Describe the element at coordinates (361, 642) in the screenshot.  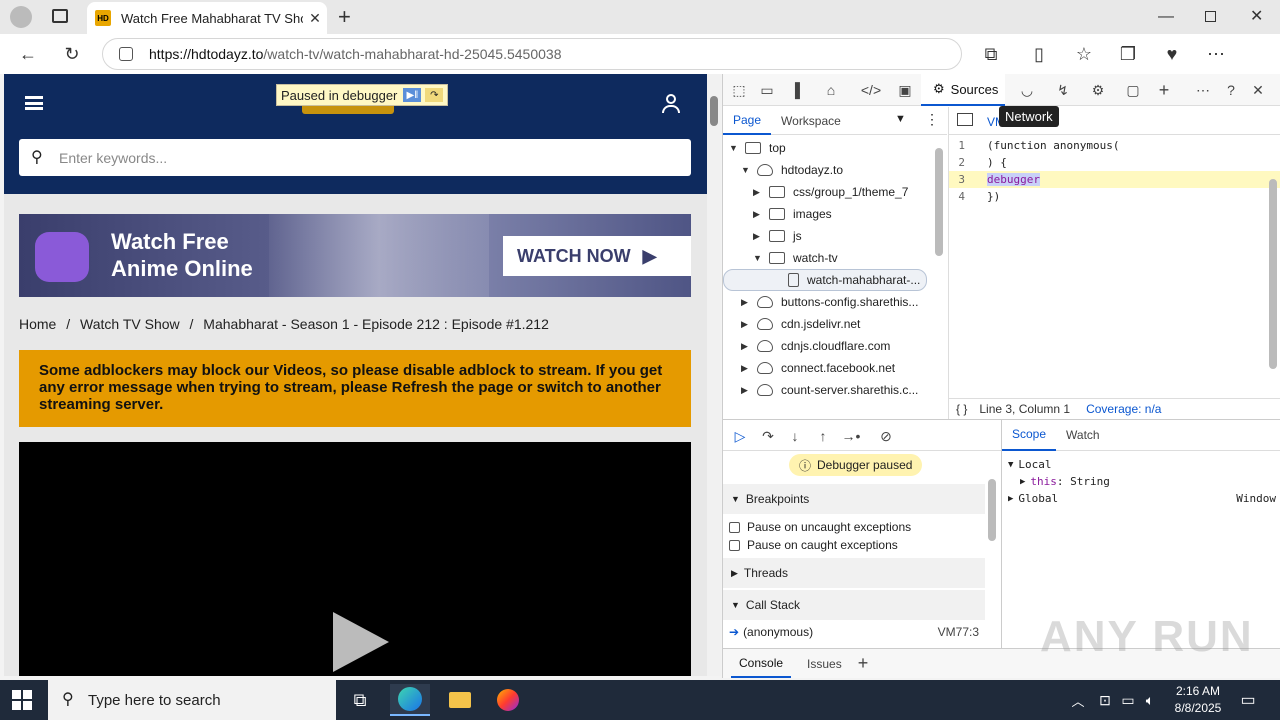
I see `play-icon` at that location.